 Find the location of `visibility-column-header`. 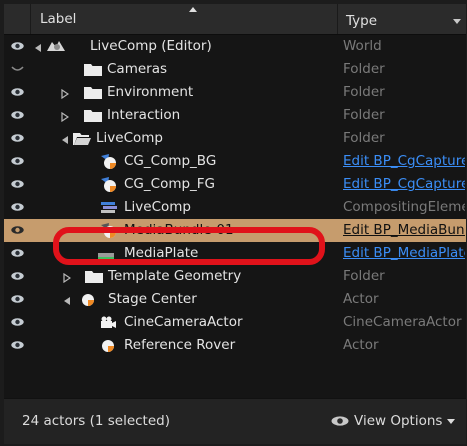

visibility-column-header is located at coordinates (17, 19).